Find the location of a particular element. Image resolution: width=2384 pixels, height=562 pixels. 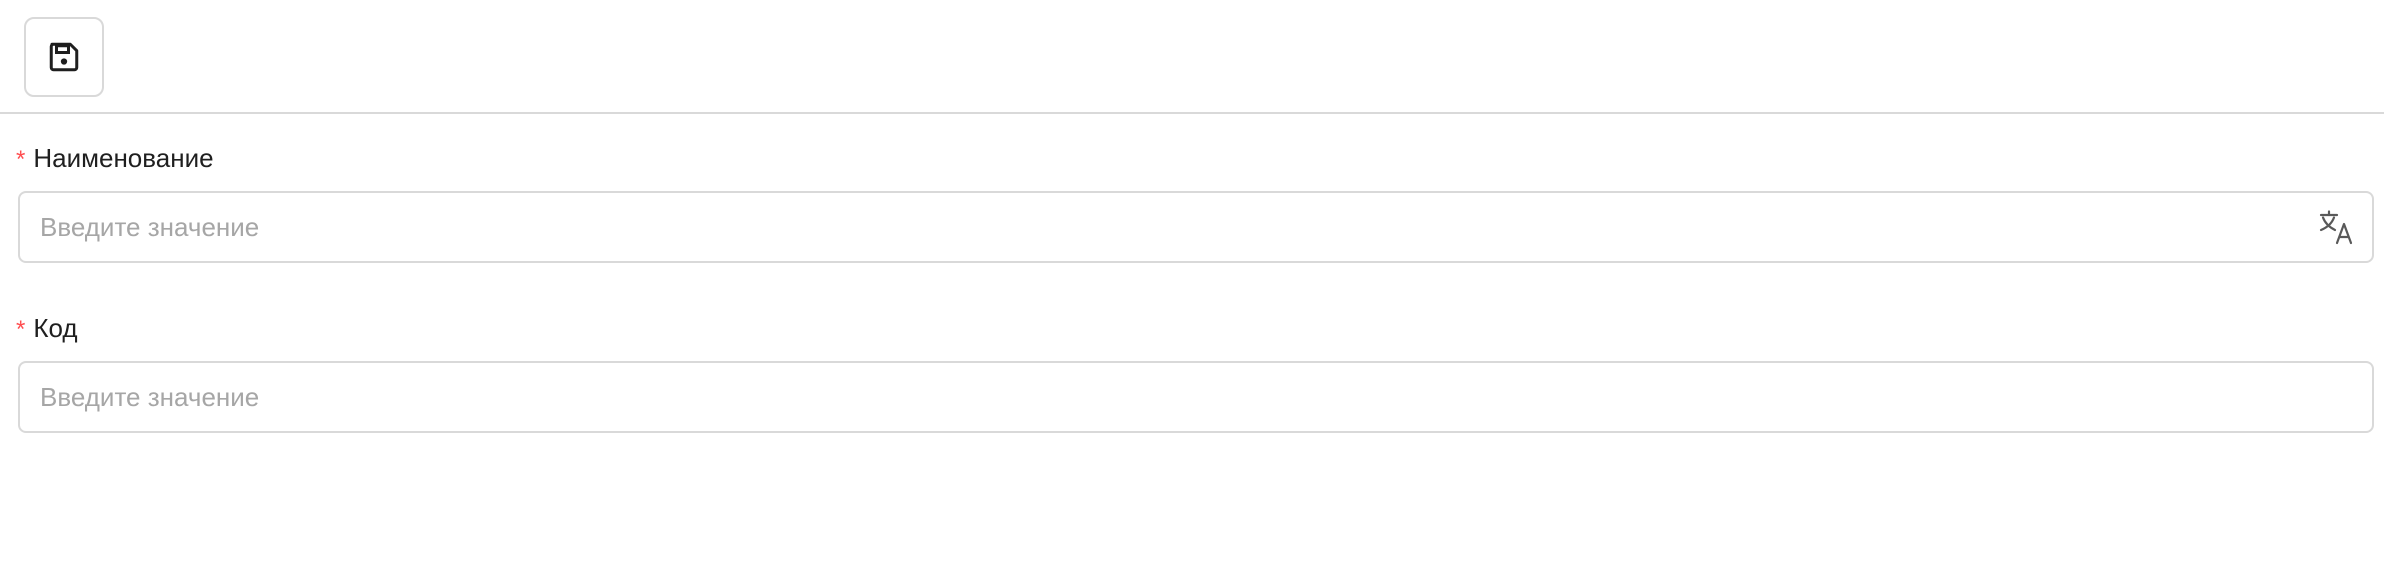

save-icon is located at coordinates (64, 57).